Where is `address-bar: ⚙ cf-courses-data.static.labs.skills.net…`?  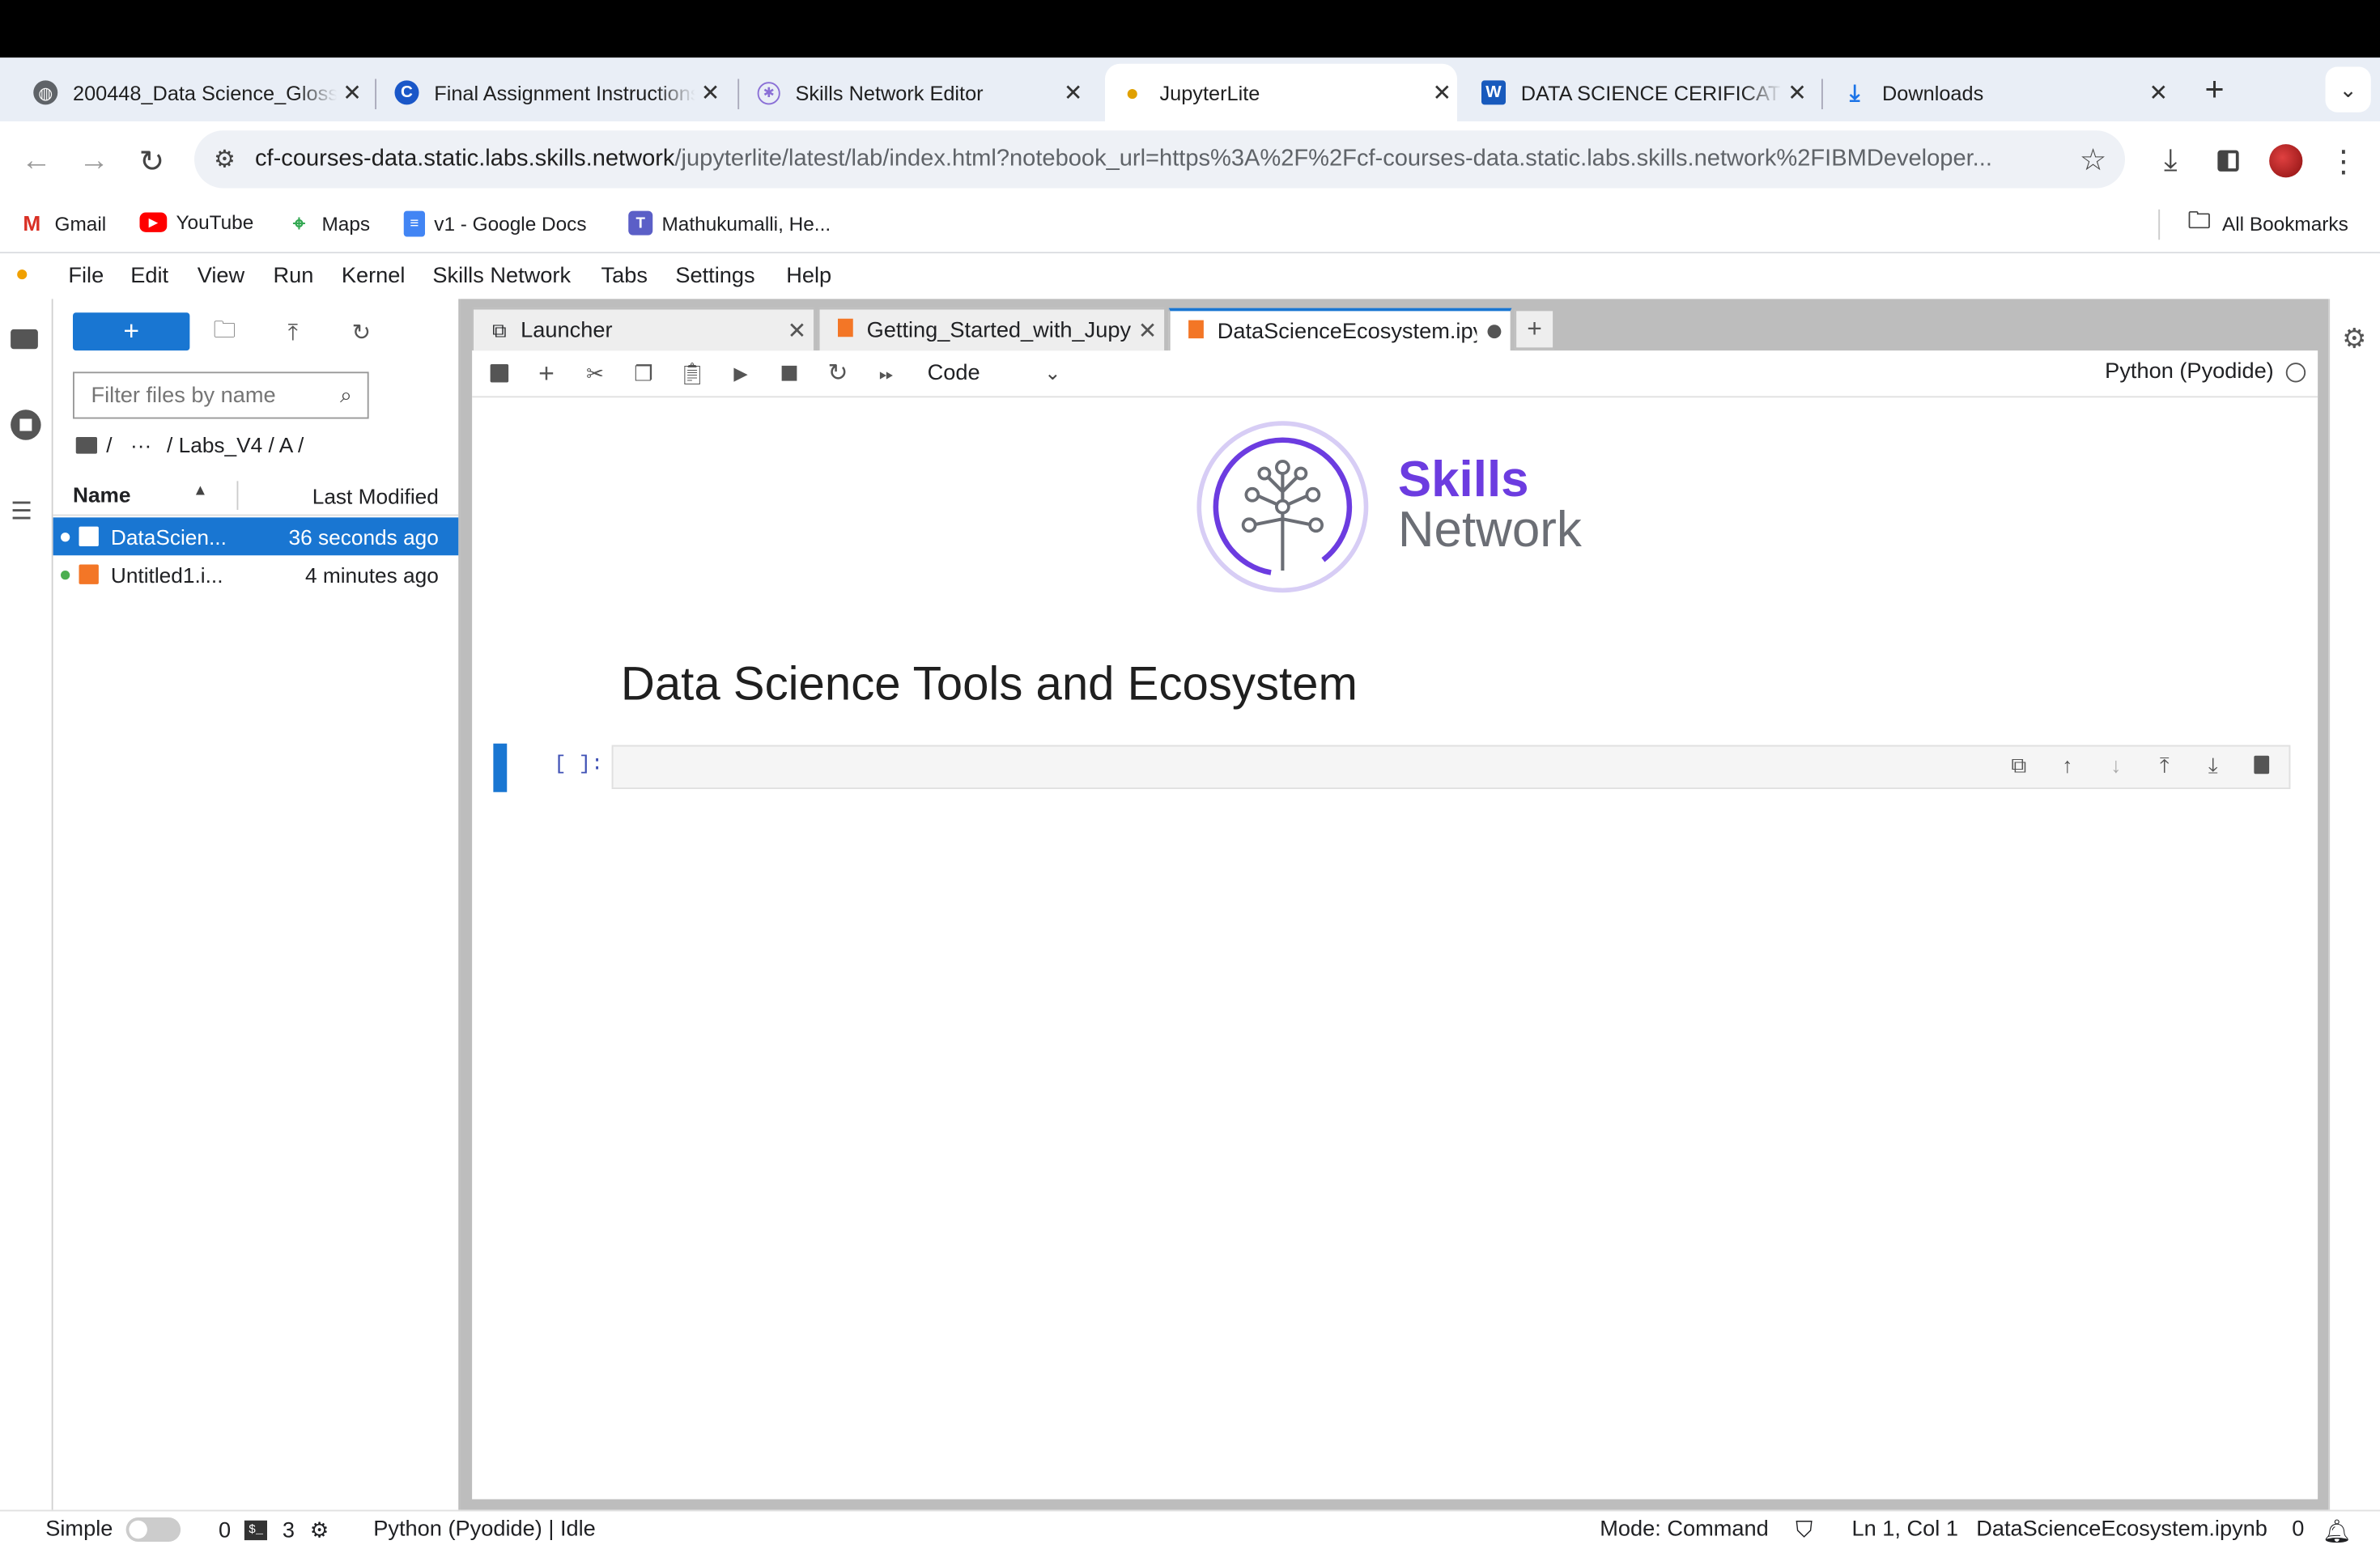 address-bar: ⚙ cf-courses-data.static.labs.skills.net… is located at coordinates (1160, 159).